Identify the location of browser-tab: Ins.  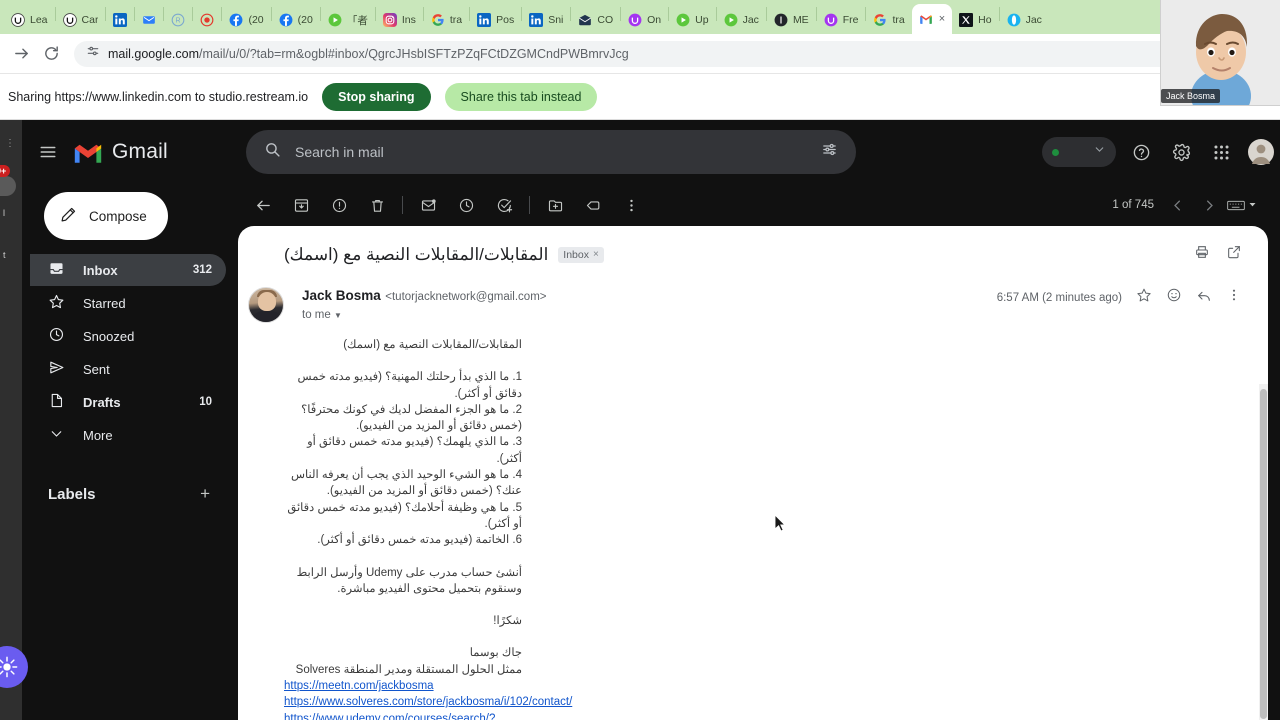
(399, 20).